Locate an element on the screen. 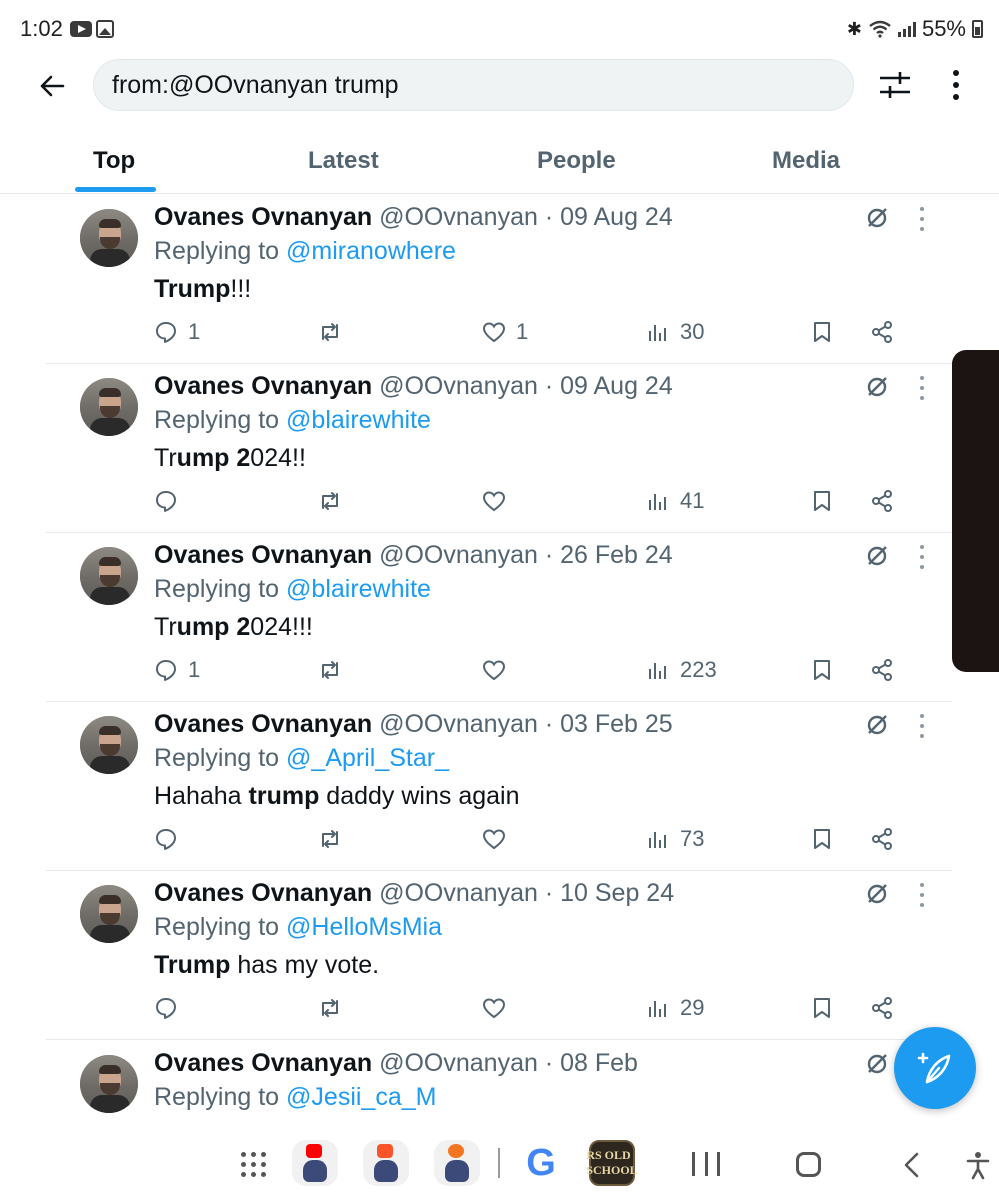 This screenshot has height=1200, width=999. mention-link: @miranowhere is located at coordinates (371, 251).